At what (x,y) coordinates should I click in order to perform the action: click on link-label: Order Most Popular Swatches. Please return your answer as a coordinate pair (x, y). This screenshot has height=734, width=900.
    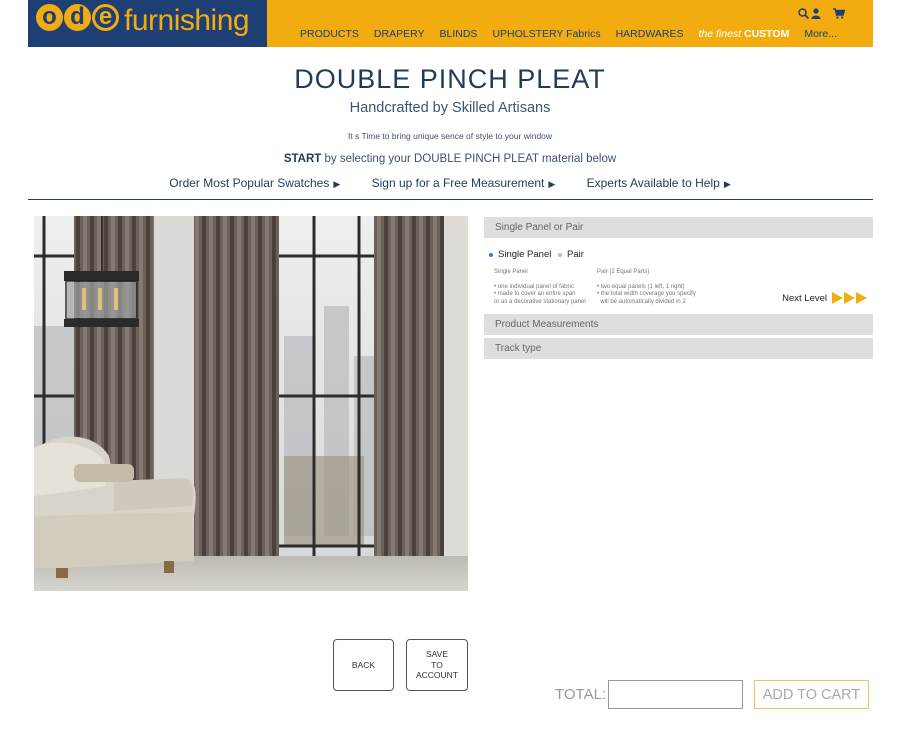
    Looking at the image, I should click on (249, 183).